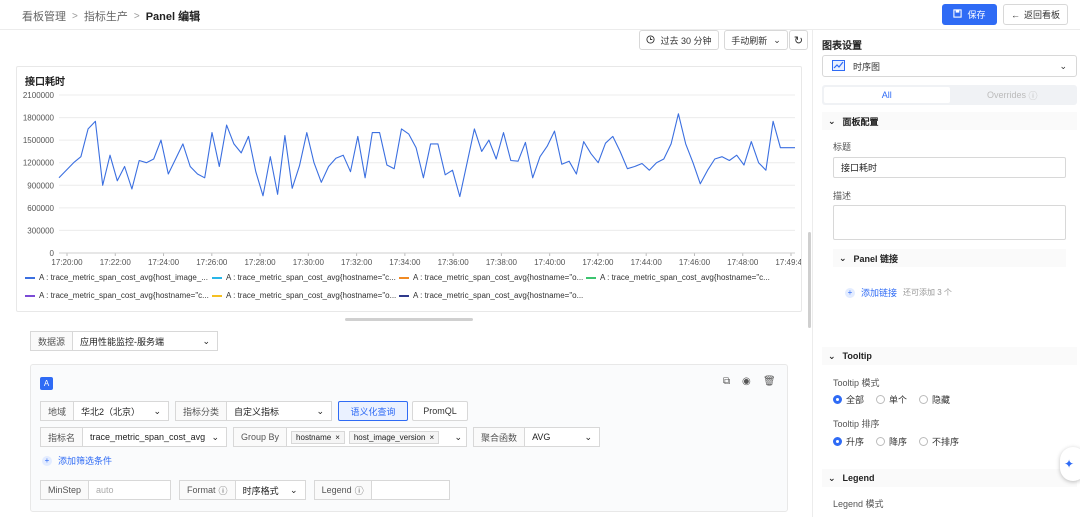  I want to click on metric-category-select: 自定义指标 ⌄, so click(280, 411).